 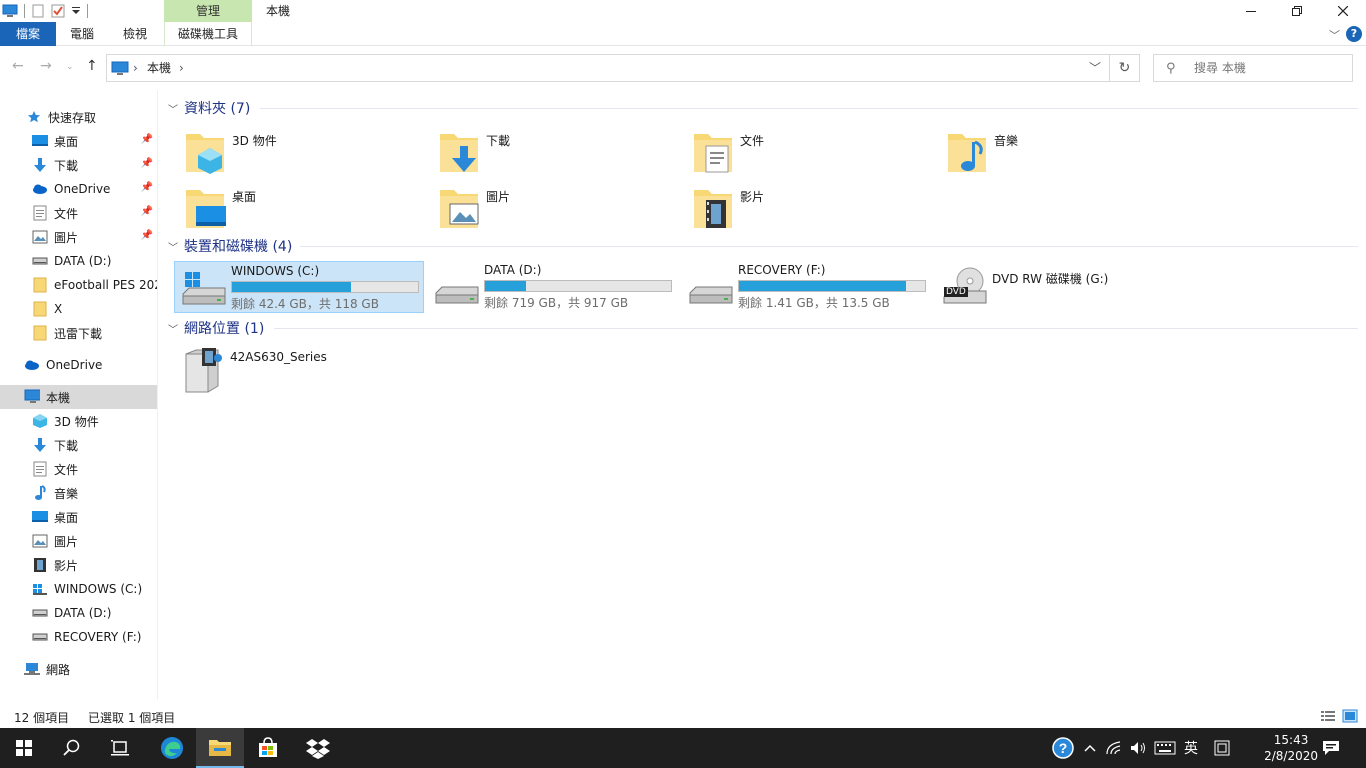 I want to click on sidebar-item-label: DATA (D:), so click(x=83, y=613).